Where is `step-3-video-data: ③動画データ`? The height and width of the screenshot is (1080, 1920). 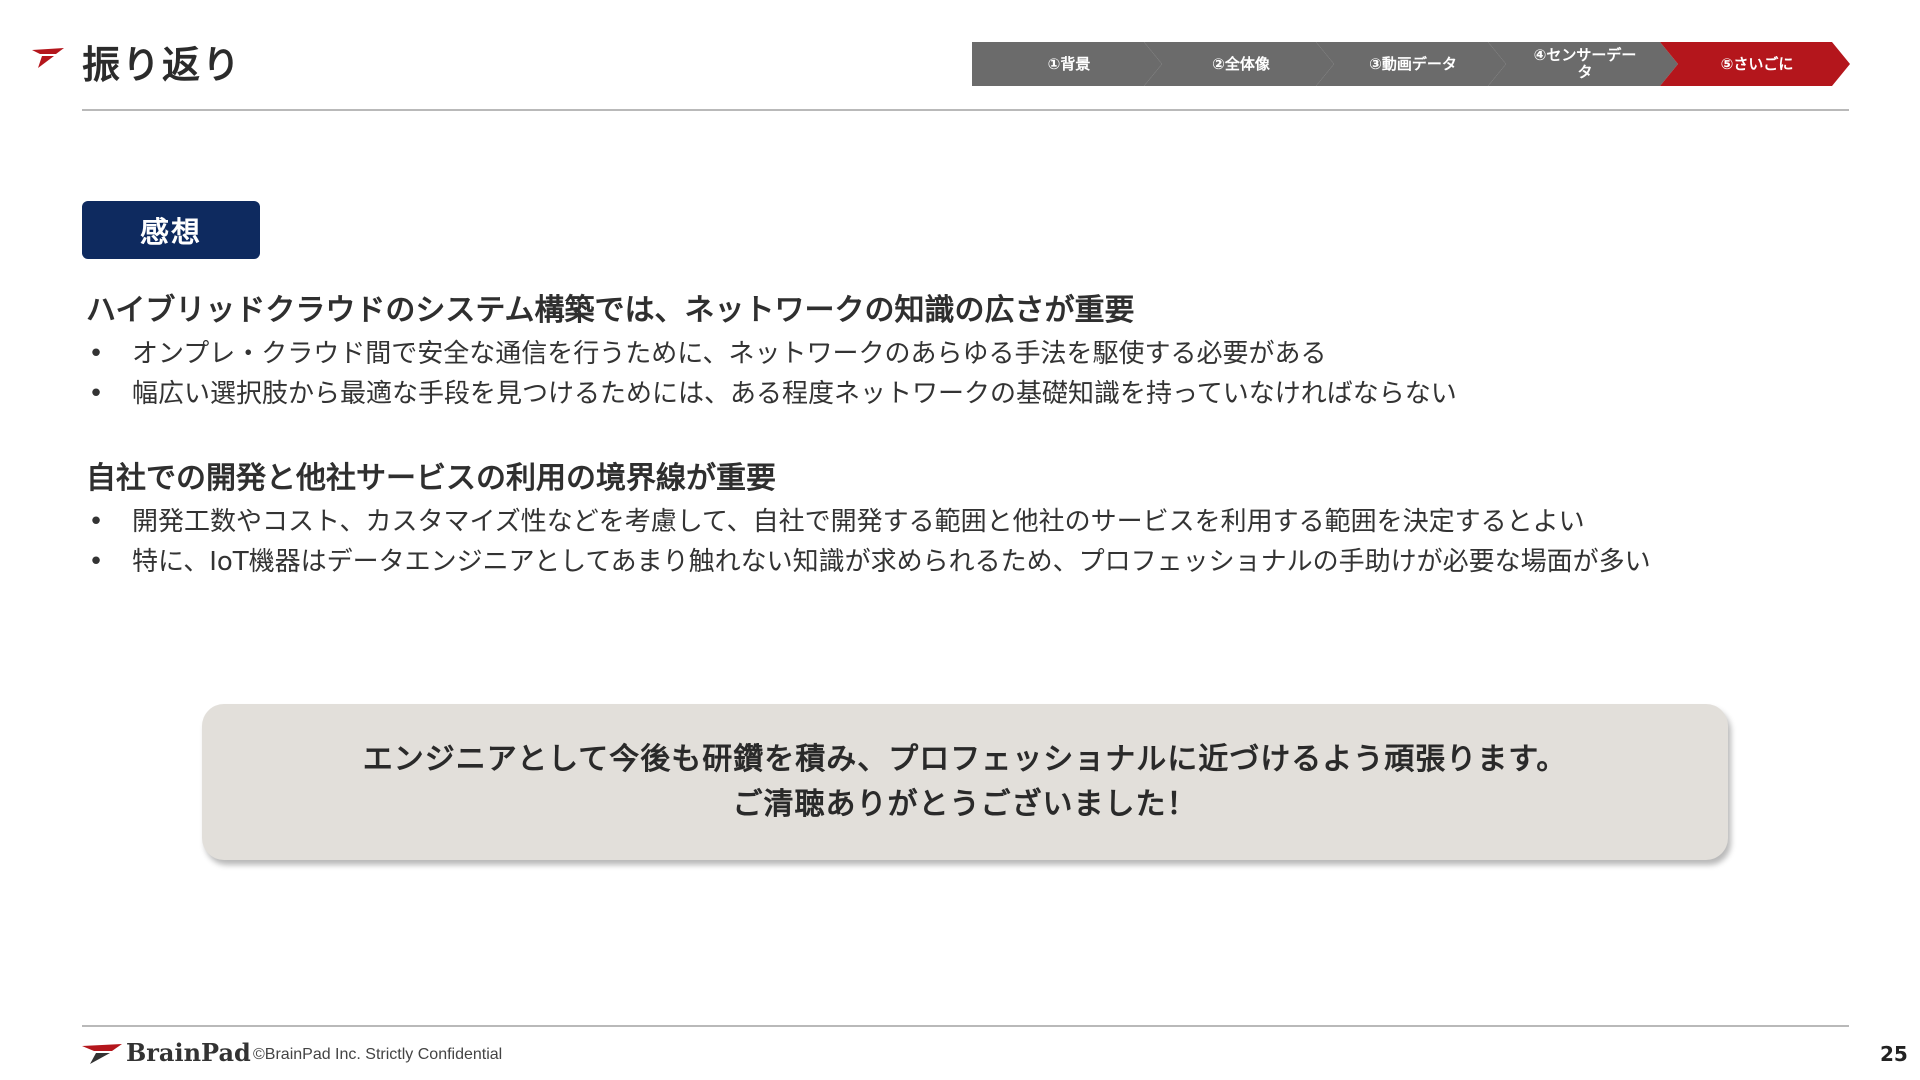
step-3-video-data: ③動画データ is located at coordinates (1411, 64).